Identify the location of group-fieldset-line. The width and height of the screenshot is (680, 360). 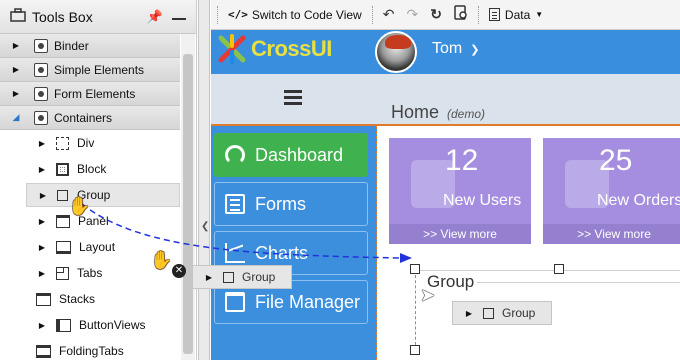
(578, 282).